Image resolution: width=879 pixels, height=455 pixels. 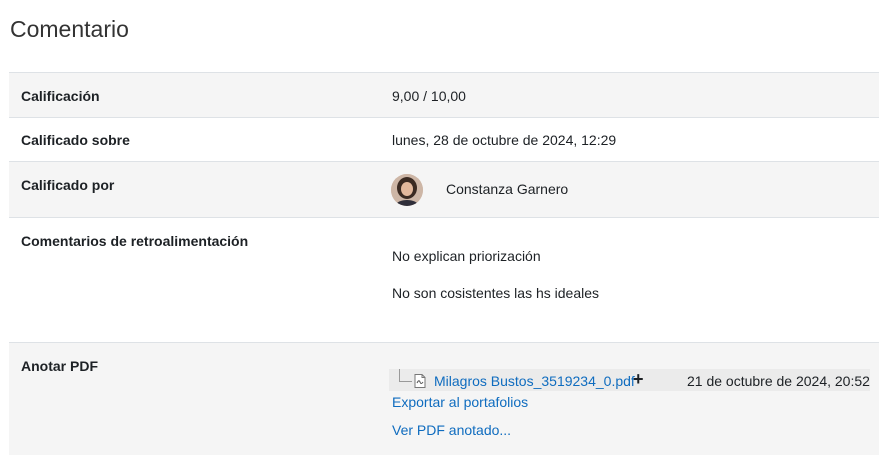 I want to click on pdf-file-link: Milagros Bustos_3519234_0.pdf, so click(x=534, y=381).